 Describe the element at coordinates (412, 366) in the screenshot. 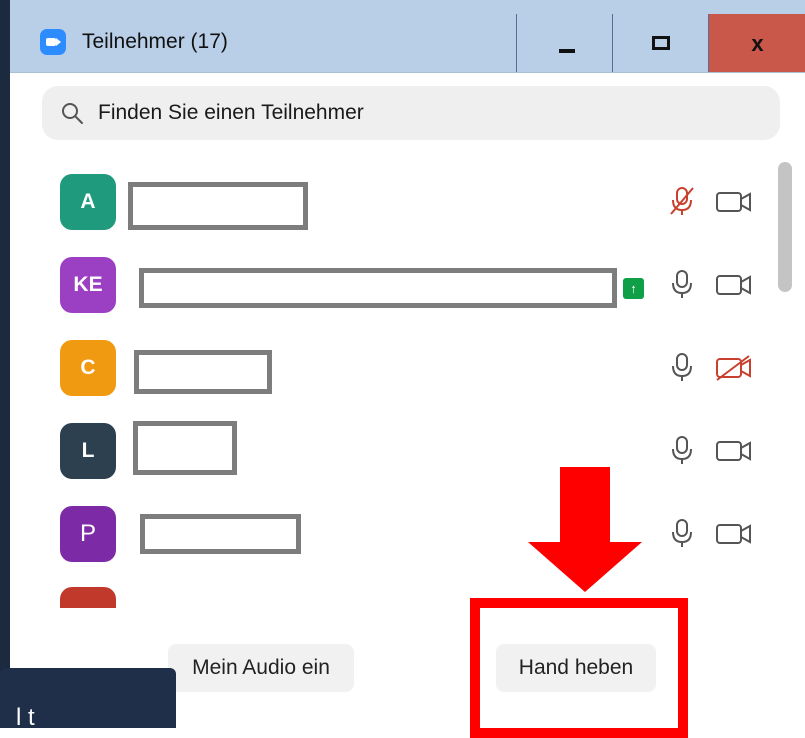

I see `participant-row: C` at that location.